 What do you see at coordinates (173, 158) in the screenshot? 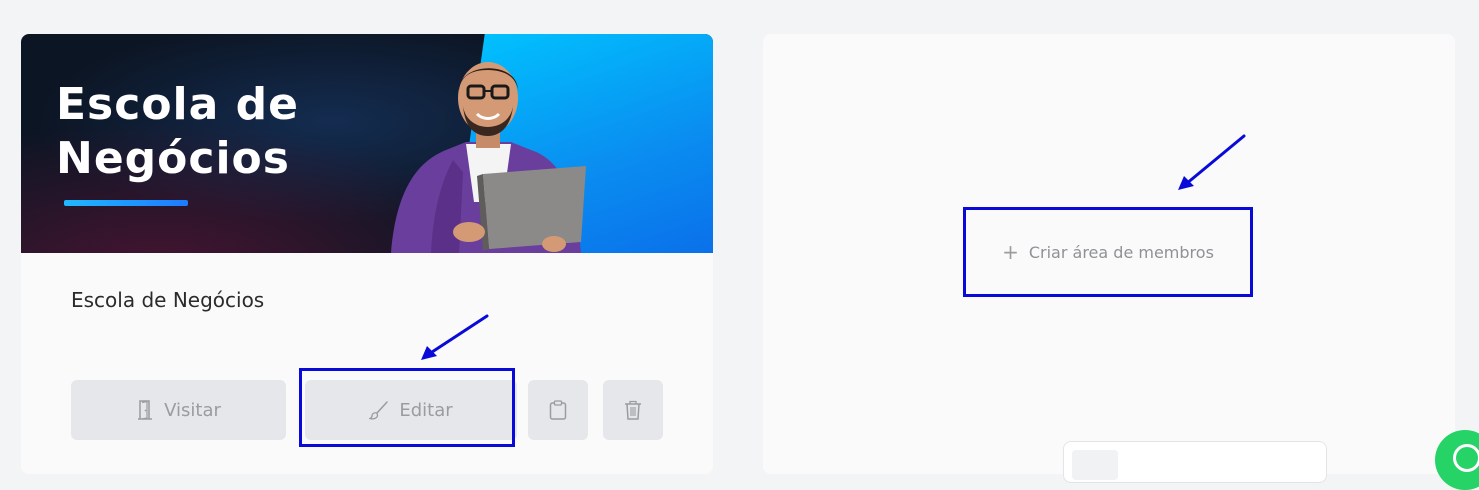
I see `banner-heading-line2: Negócios` at bounding box center [173, 158].